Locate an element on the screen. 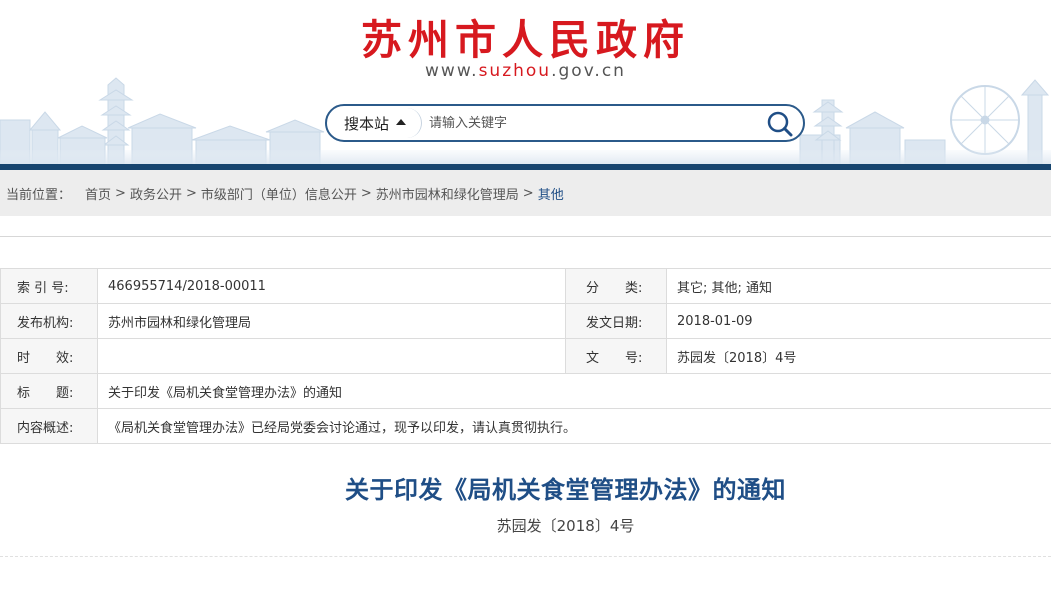 The width and height of the screenshot is (1051, 589). publisher-value: 苏州市园林和绿化管理局 is located at coordinates (331, 321).